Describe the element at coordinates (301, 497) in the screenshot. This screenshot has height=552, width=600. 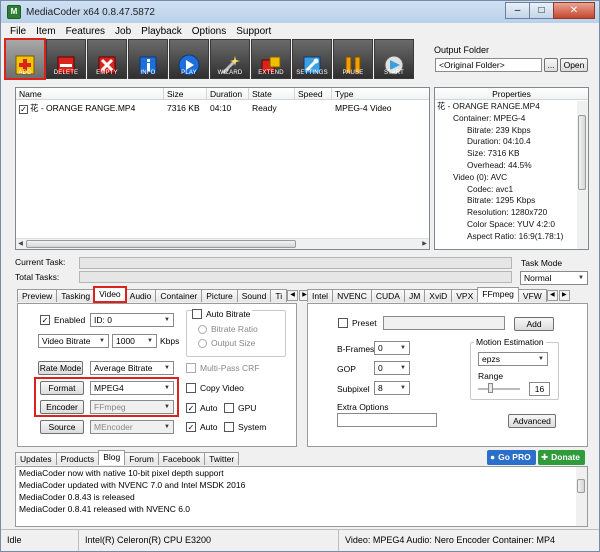
I see `news-item: MediaCoder 0.8.43 is released` at that location.